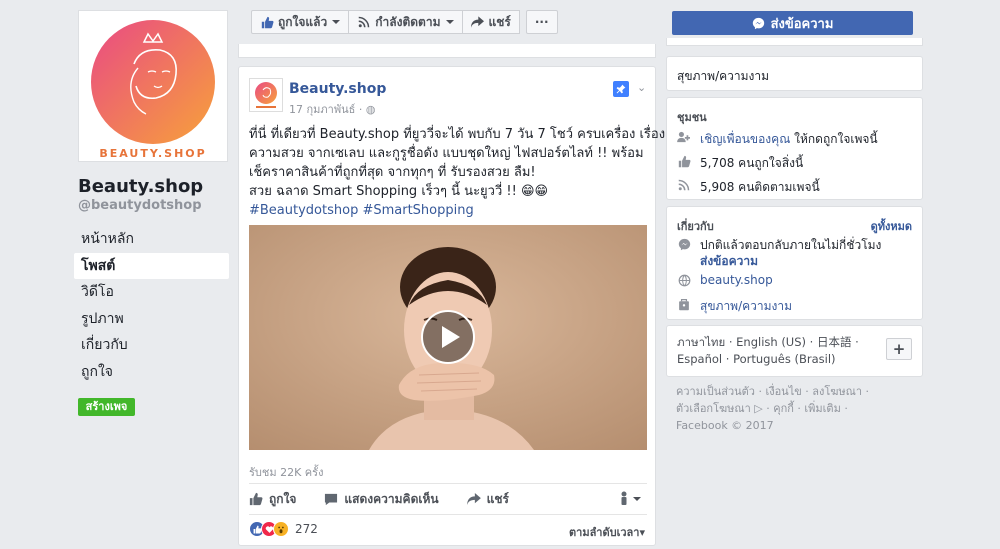 This screenshot has width=1000, height=549. I want to click on comment-icon, so click(331, 499).